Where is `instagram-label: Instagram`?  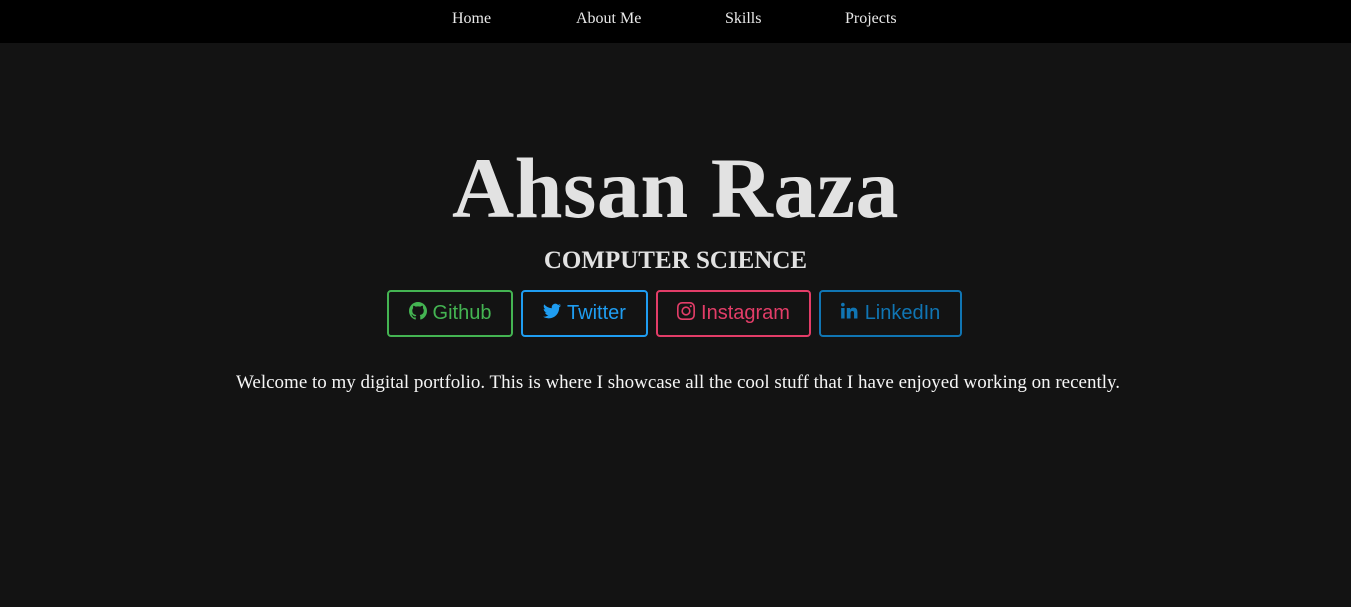
instagram-label: Instagram is located at coordinates (745, 313).